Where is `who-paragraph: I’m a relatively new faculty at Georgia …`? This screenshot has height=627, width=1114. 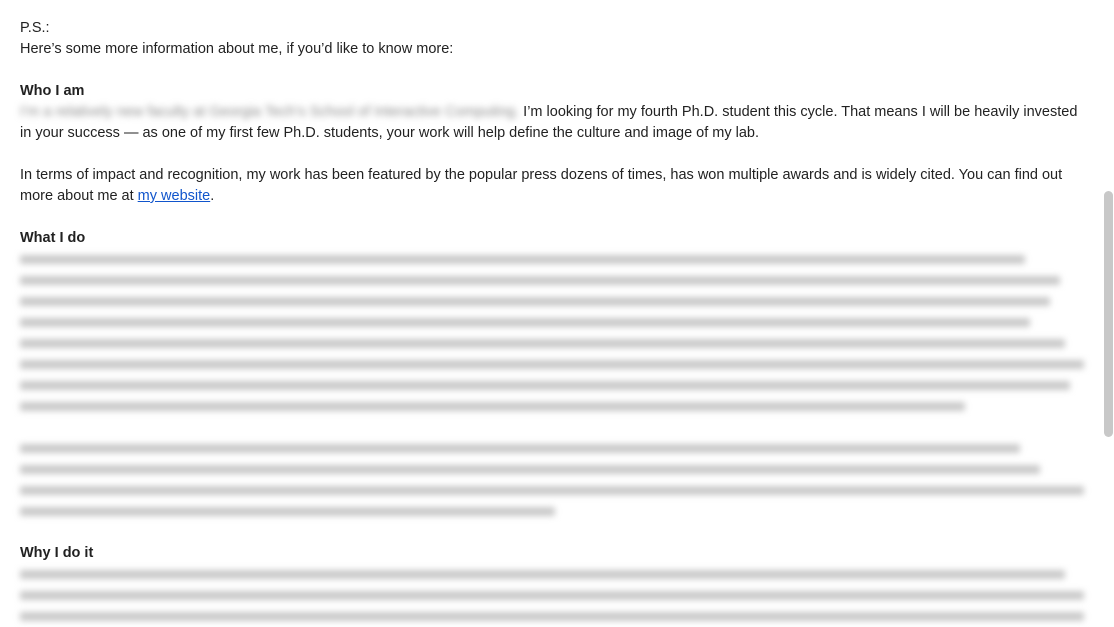 who-paragraph: I’m a relatively new faculty at Georgia … is located at coordinates (554, 123).